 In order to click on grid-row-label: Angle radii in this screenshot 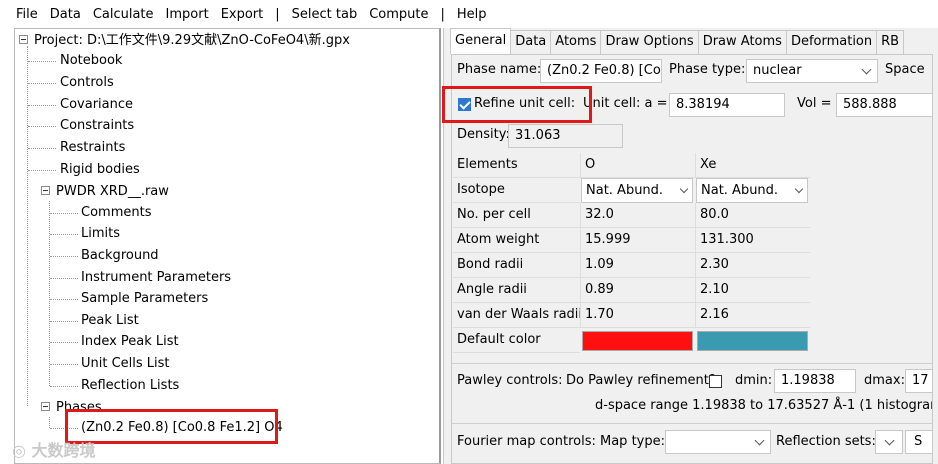, I will do `click(516, 290)`.